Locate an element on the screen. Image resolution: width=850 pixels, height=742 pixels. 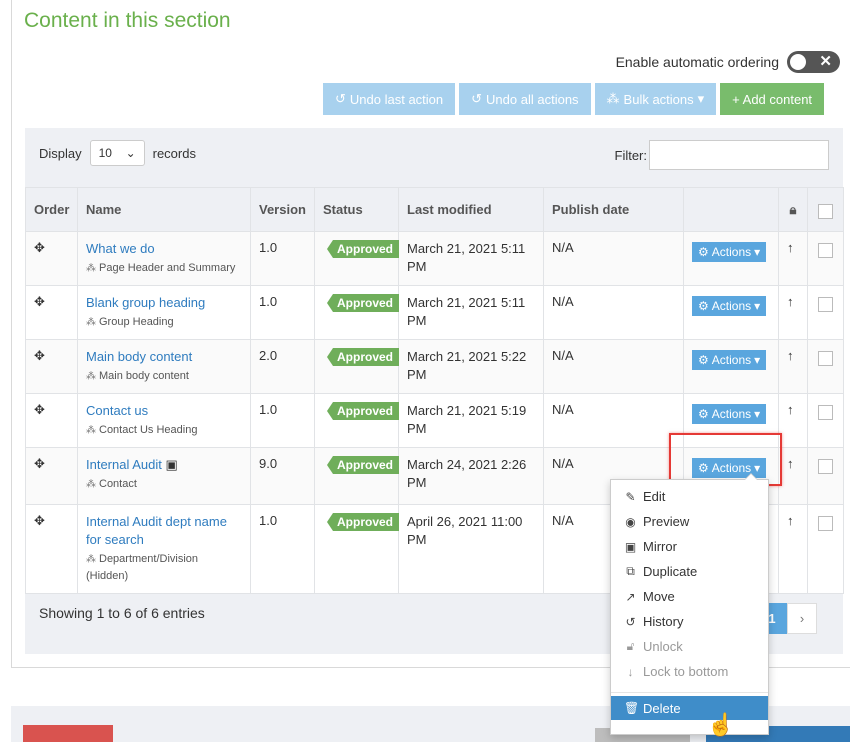
content-type: Department/Division is located at coordinates (149, 559).